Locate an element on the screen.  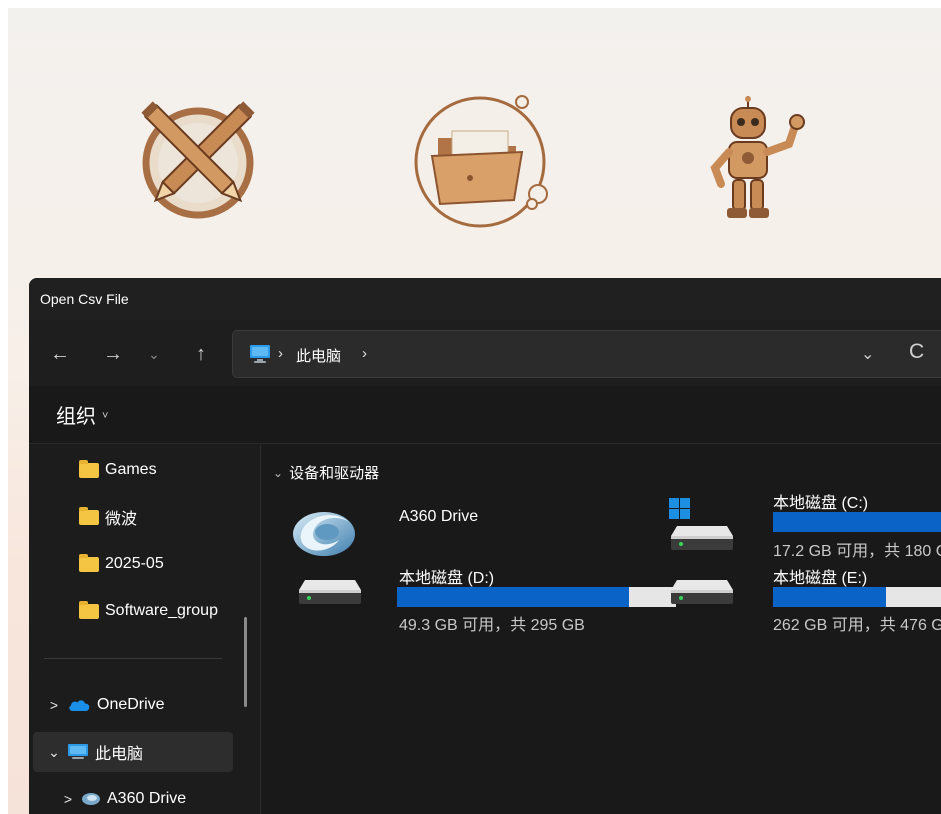
sidebar-item-games: Games is located at coordinates (131, 470).